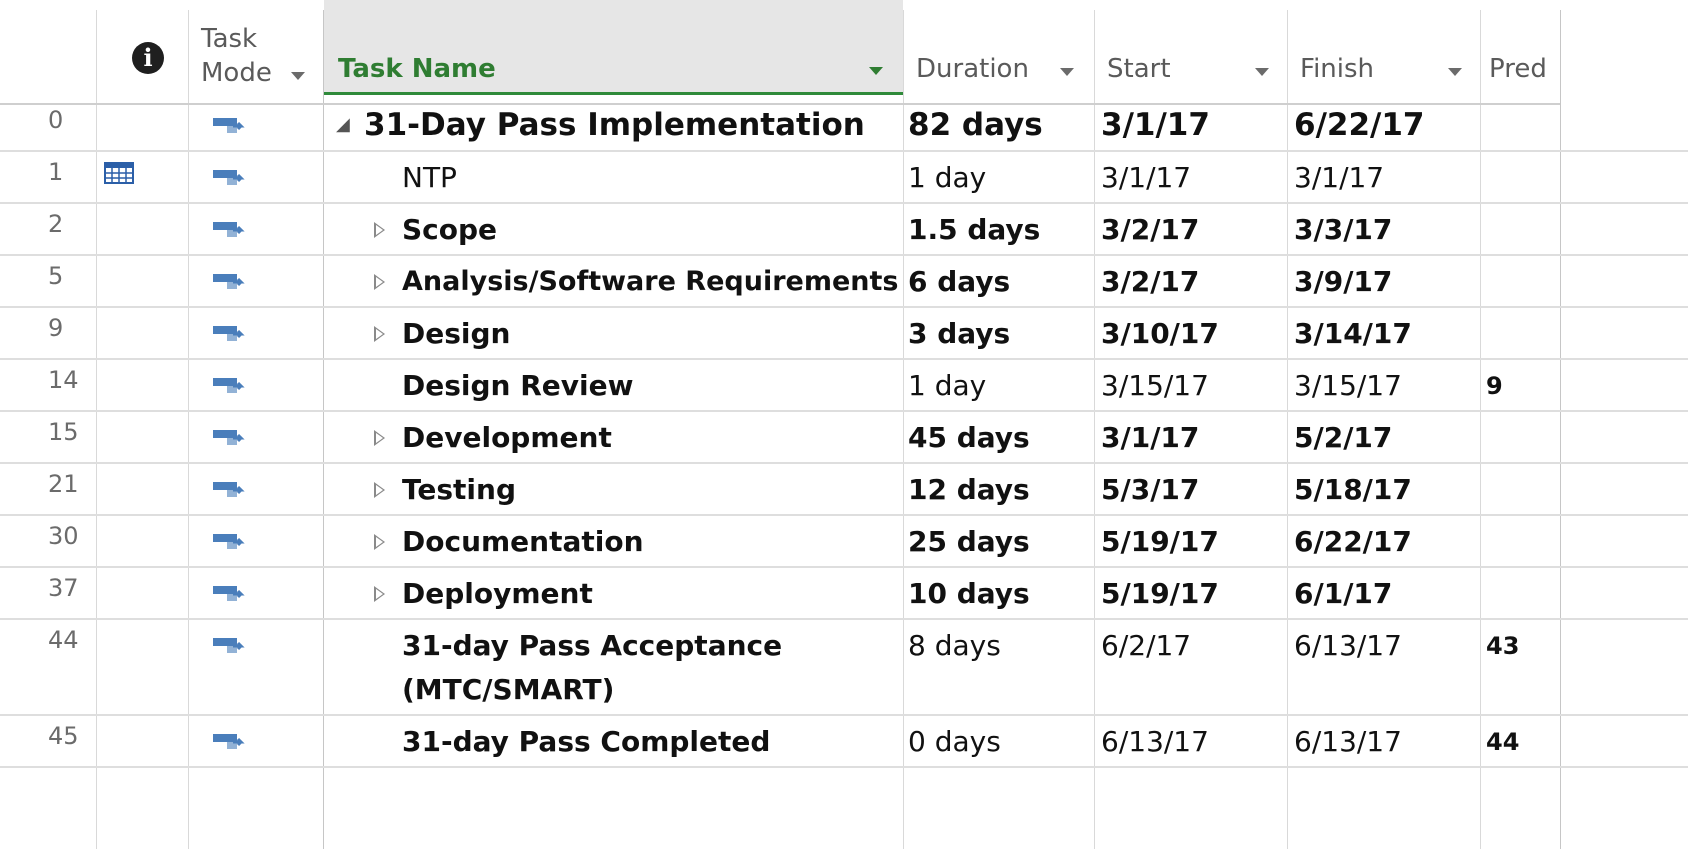  What do you see at coordinates (844, 386) in the screenshot?
I see `table-row: 14 Design Review 1 day 3/15/17 3/15/17 9` at bounding box center [844, 386].